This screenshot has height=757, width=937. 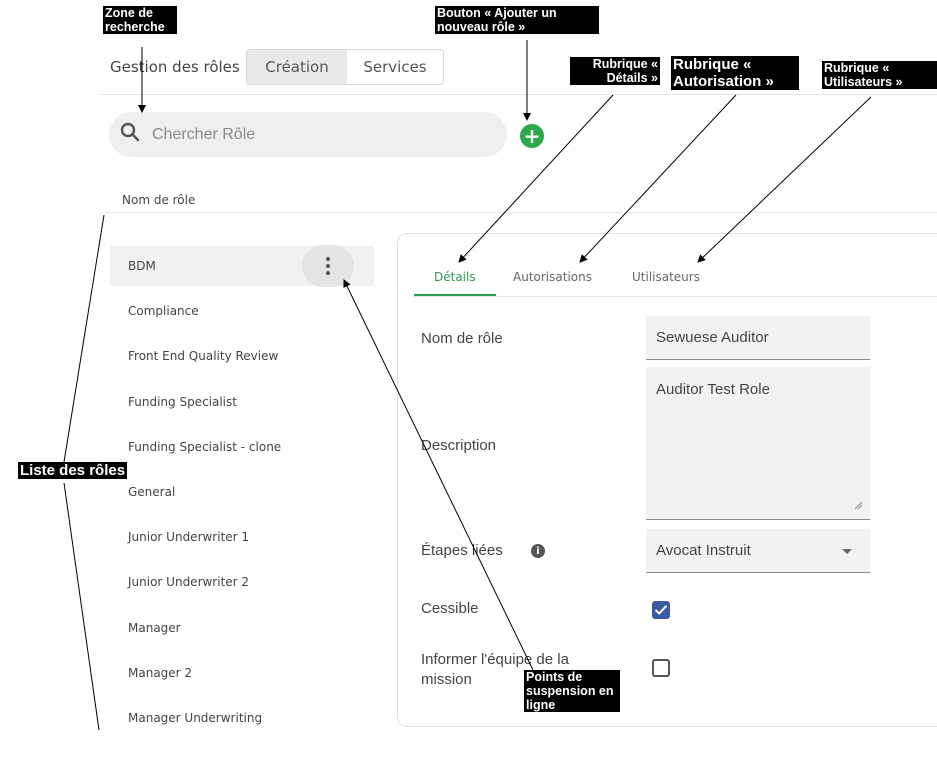 I want to click on annotation-inline-ellipsis: Points de suspension en ligne, so click(x=572, y=691).